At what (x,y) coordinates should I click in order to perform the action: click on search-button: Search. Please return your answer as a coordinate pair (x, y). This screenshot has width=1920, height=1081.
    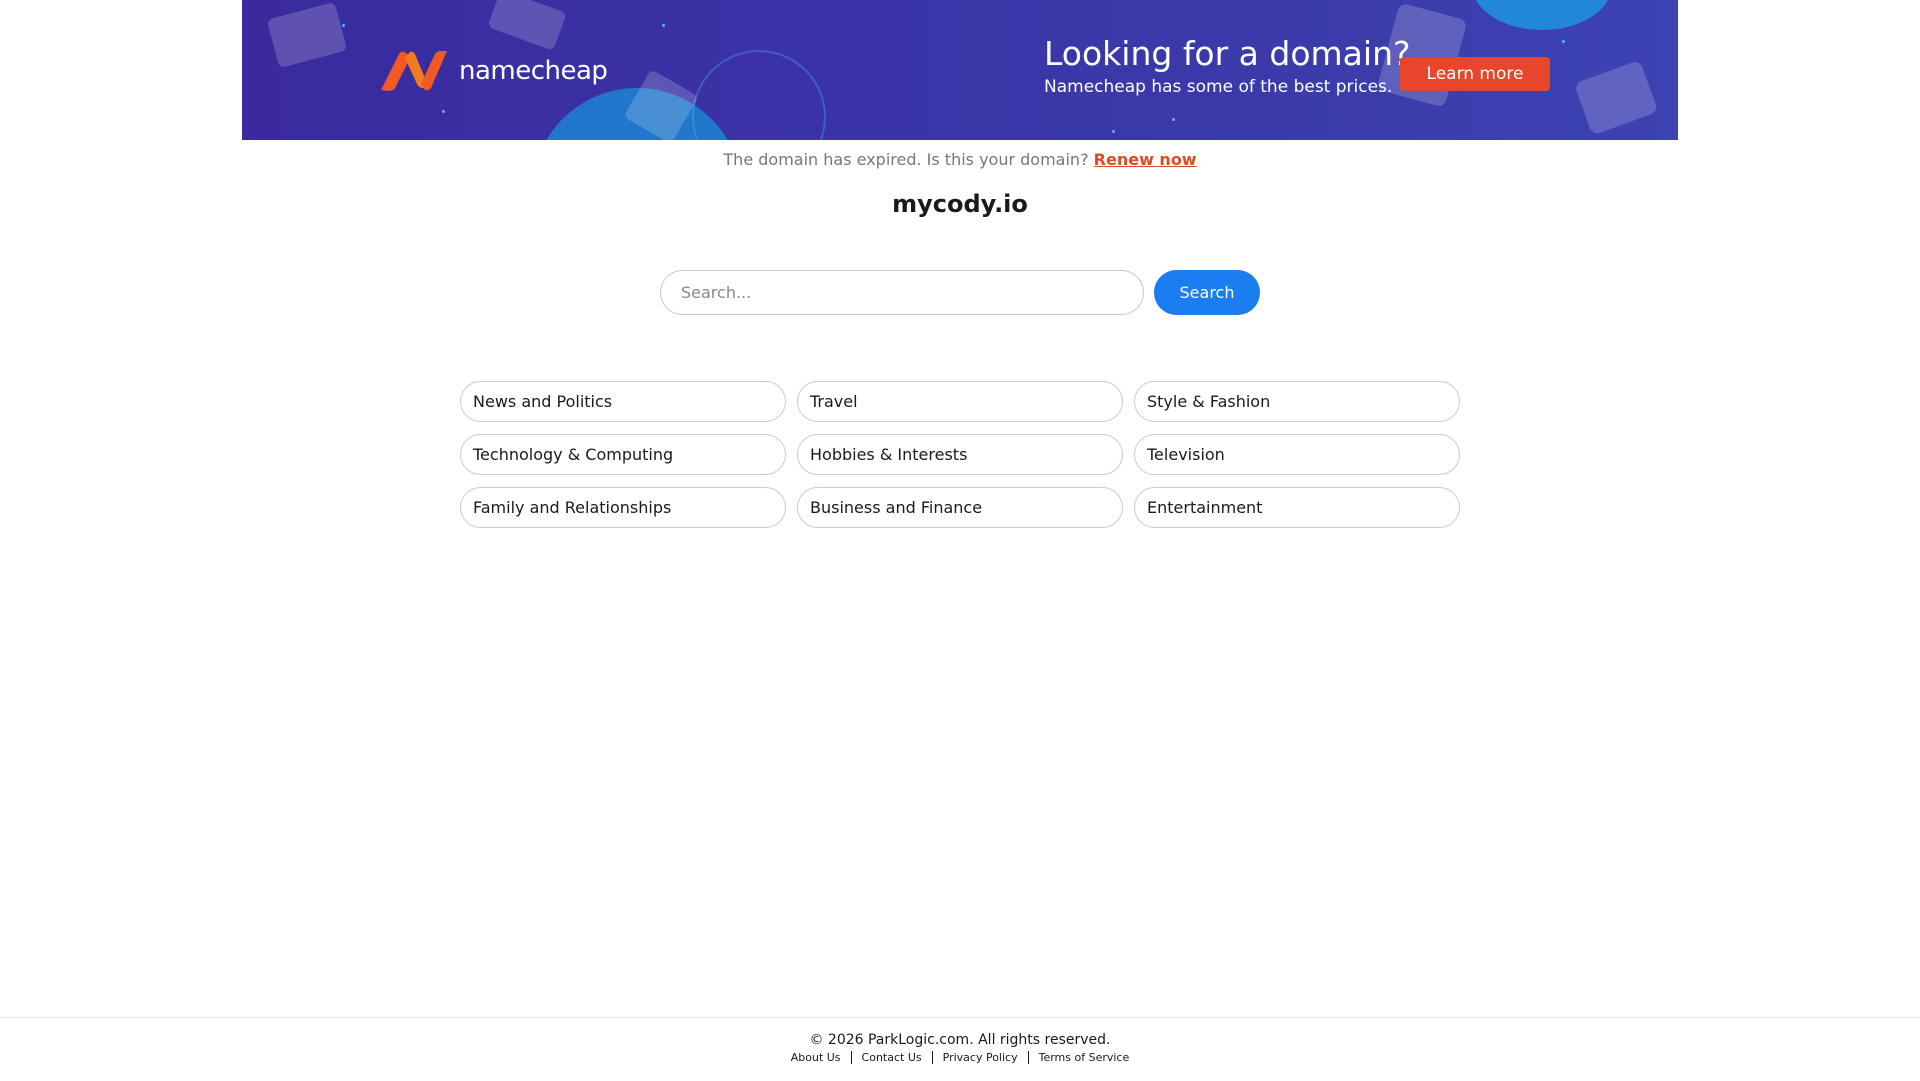
    Looking at the image, I should click on (1207, 292).